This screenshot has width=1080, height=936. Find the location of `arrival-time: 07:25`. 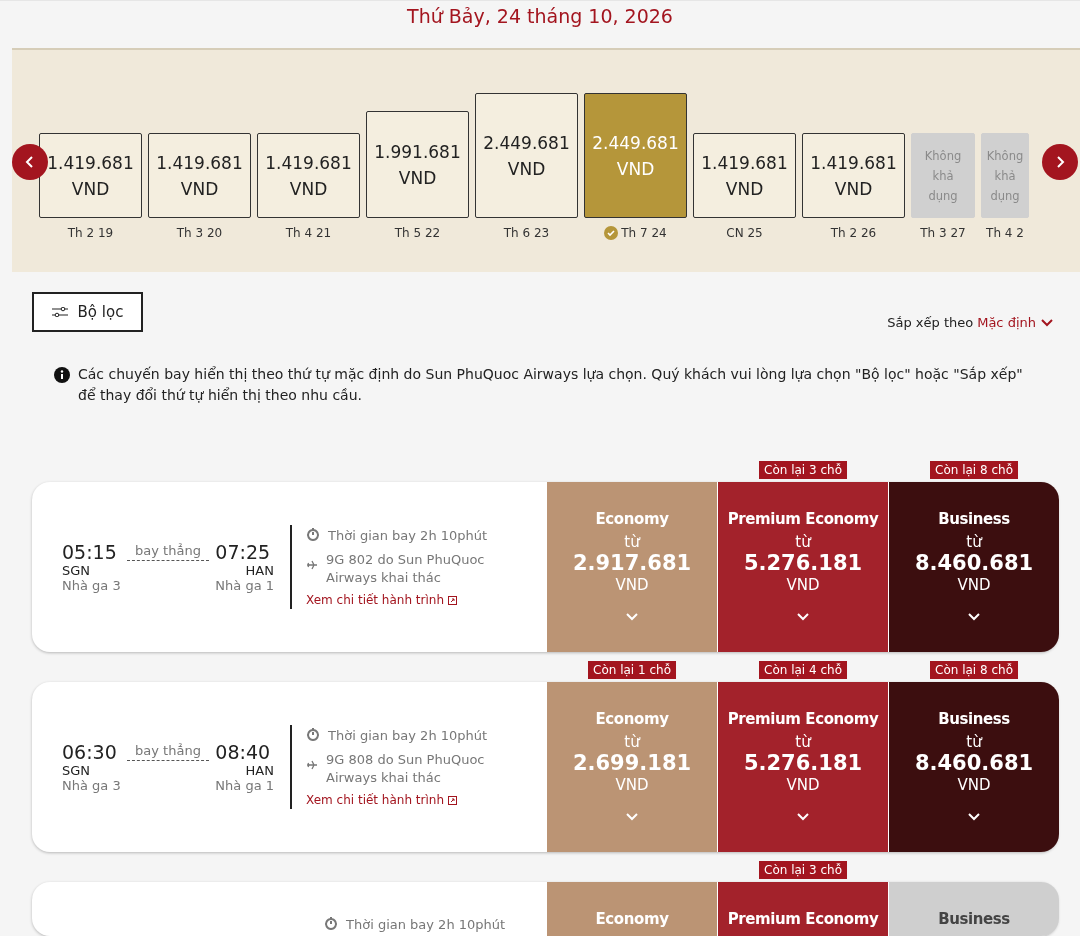

arrival-time: 07:25 is located at coordinates (243, 552).